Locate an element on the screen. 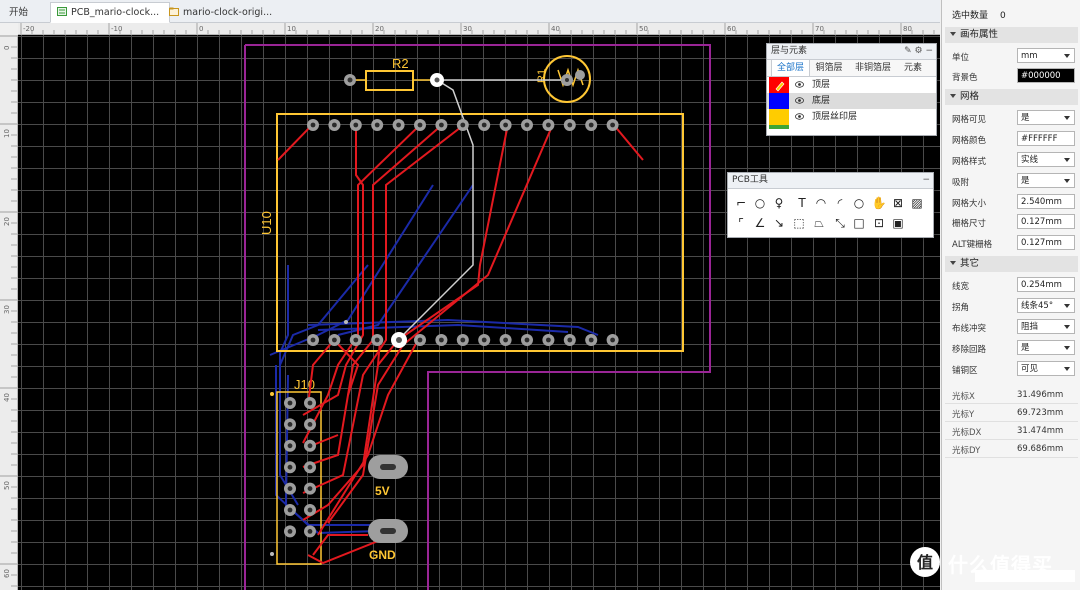 The height and width of the screenshot is (590, 1080). tab-copper-layers: 铜箔层 is located at coordinates (829, 68).